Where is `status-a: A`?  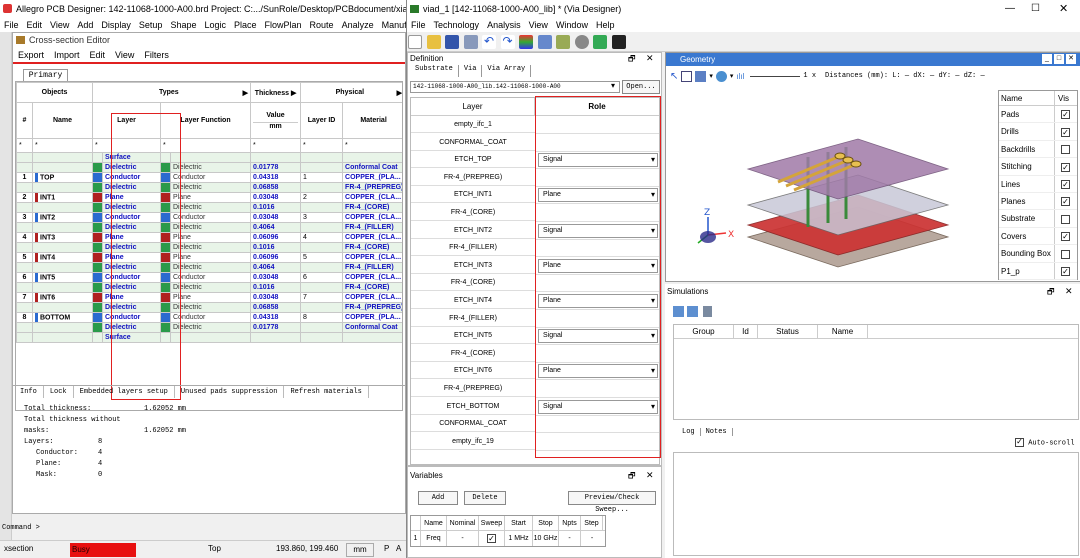
status-a: A is located at coordinates (398, 548).